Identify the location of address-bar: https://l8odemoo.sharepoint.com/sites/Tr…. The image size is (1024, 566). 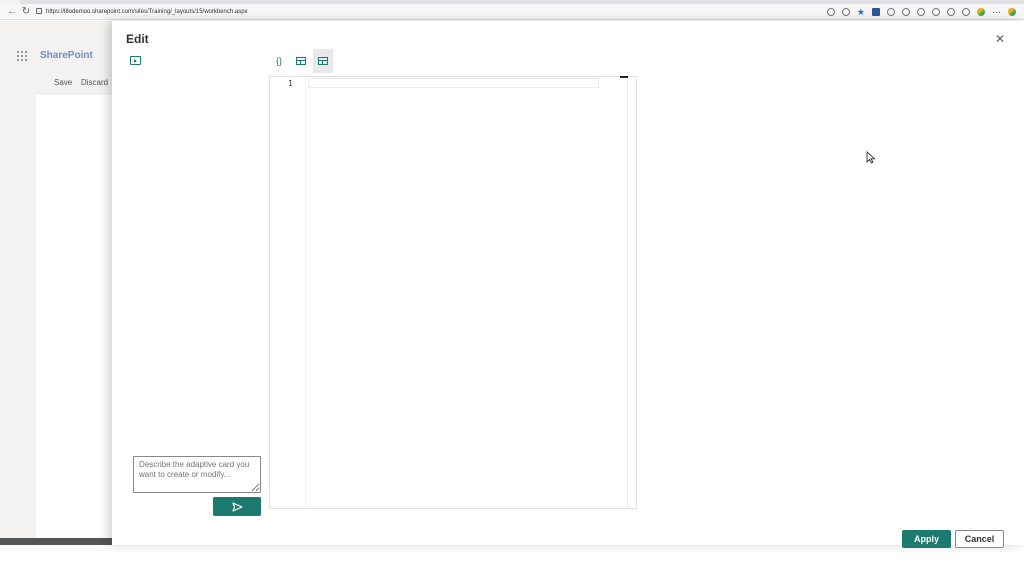
(446, 12).